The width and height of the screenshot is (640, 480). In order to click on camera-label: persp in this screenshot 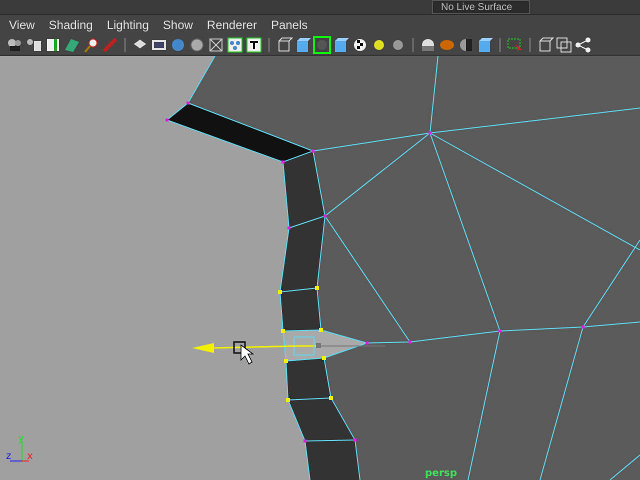, I will do `click(441, 473)`.